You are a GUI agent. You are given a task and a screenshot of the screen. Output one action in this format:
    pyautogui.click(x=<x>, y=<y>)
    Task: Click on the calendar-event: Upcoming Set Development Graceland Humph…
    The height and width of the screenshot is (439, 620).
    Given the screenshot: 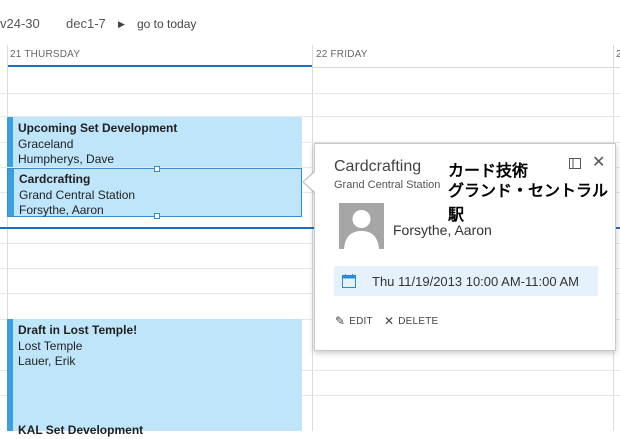 What is the action you would take?
    pyautogui.click(x=154, y=142)
    